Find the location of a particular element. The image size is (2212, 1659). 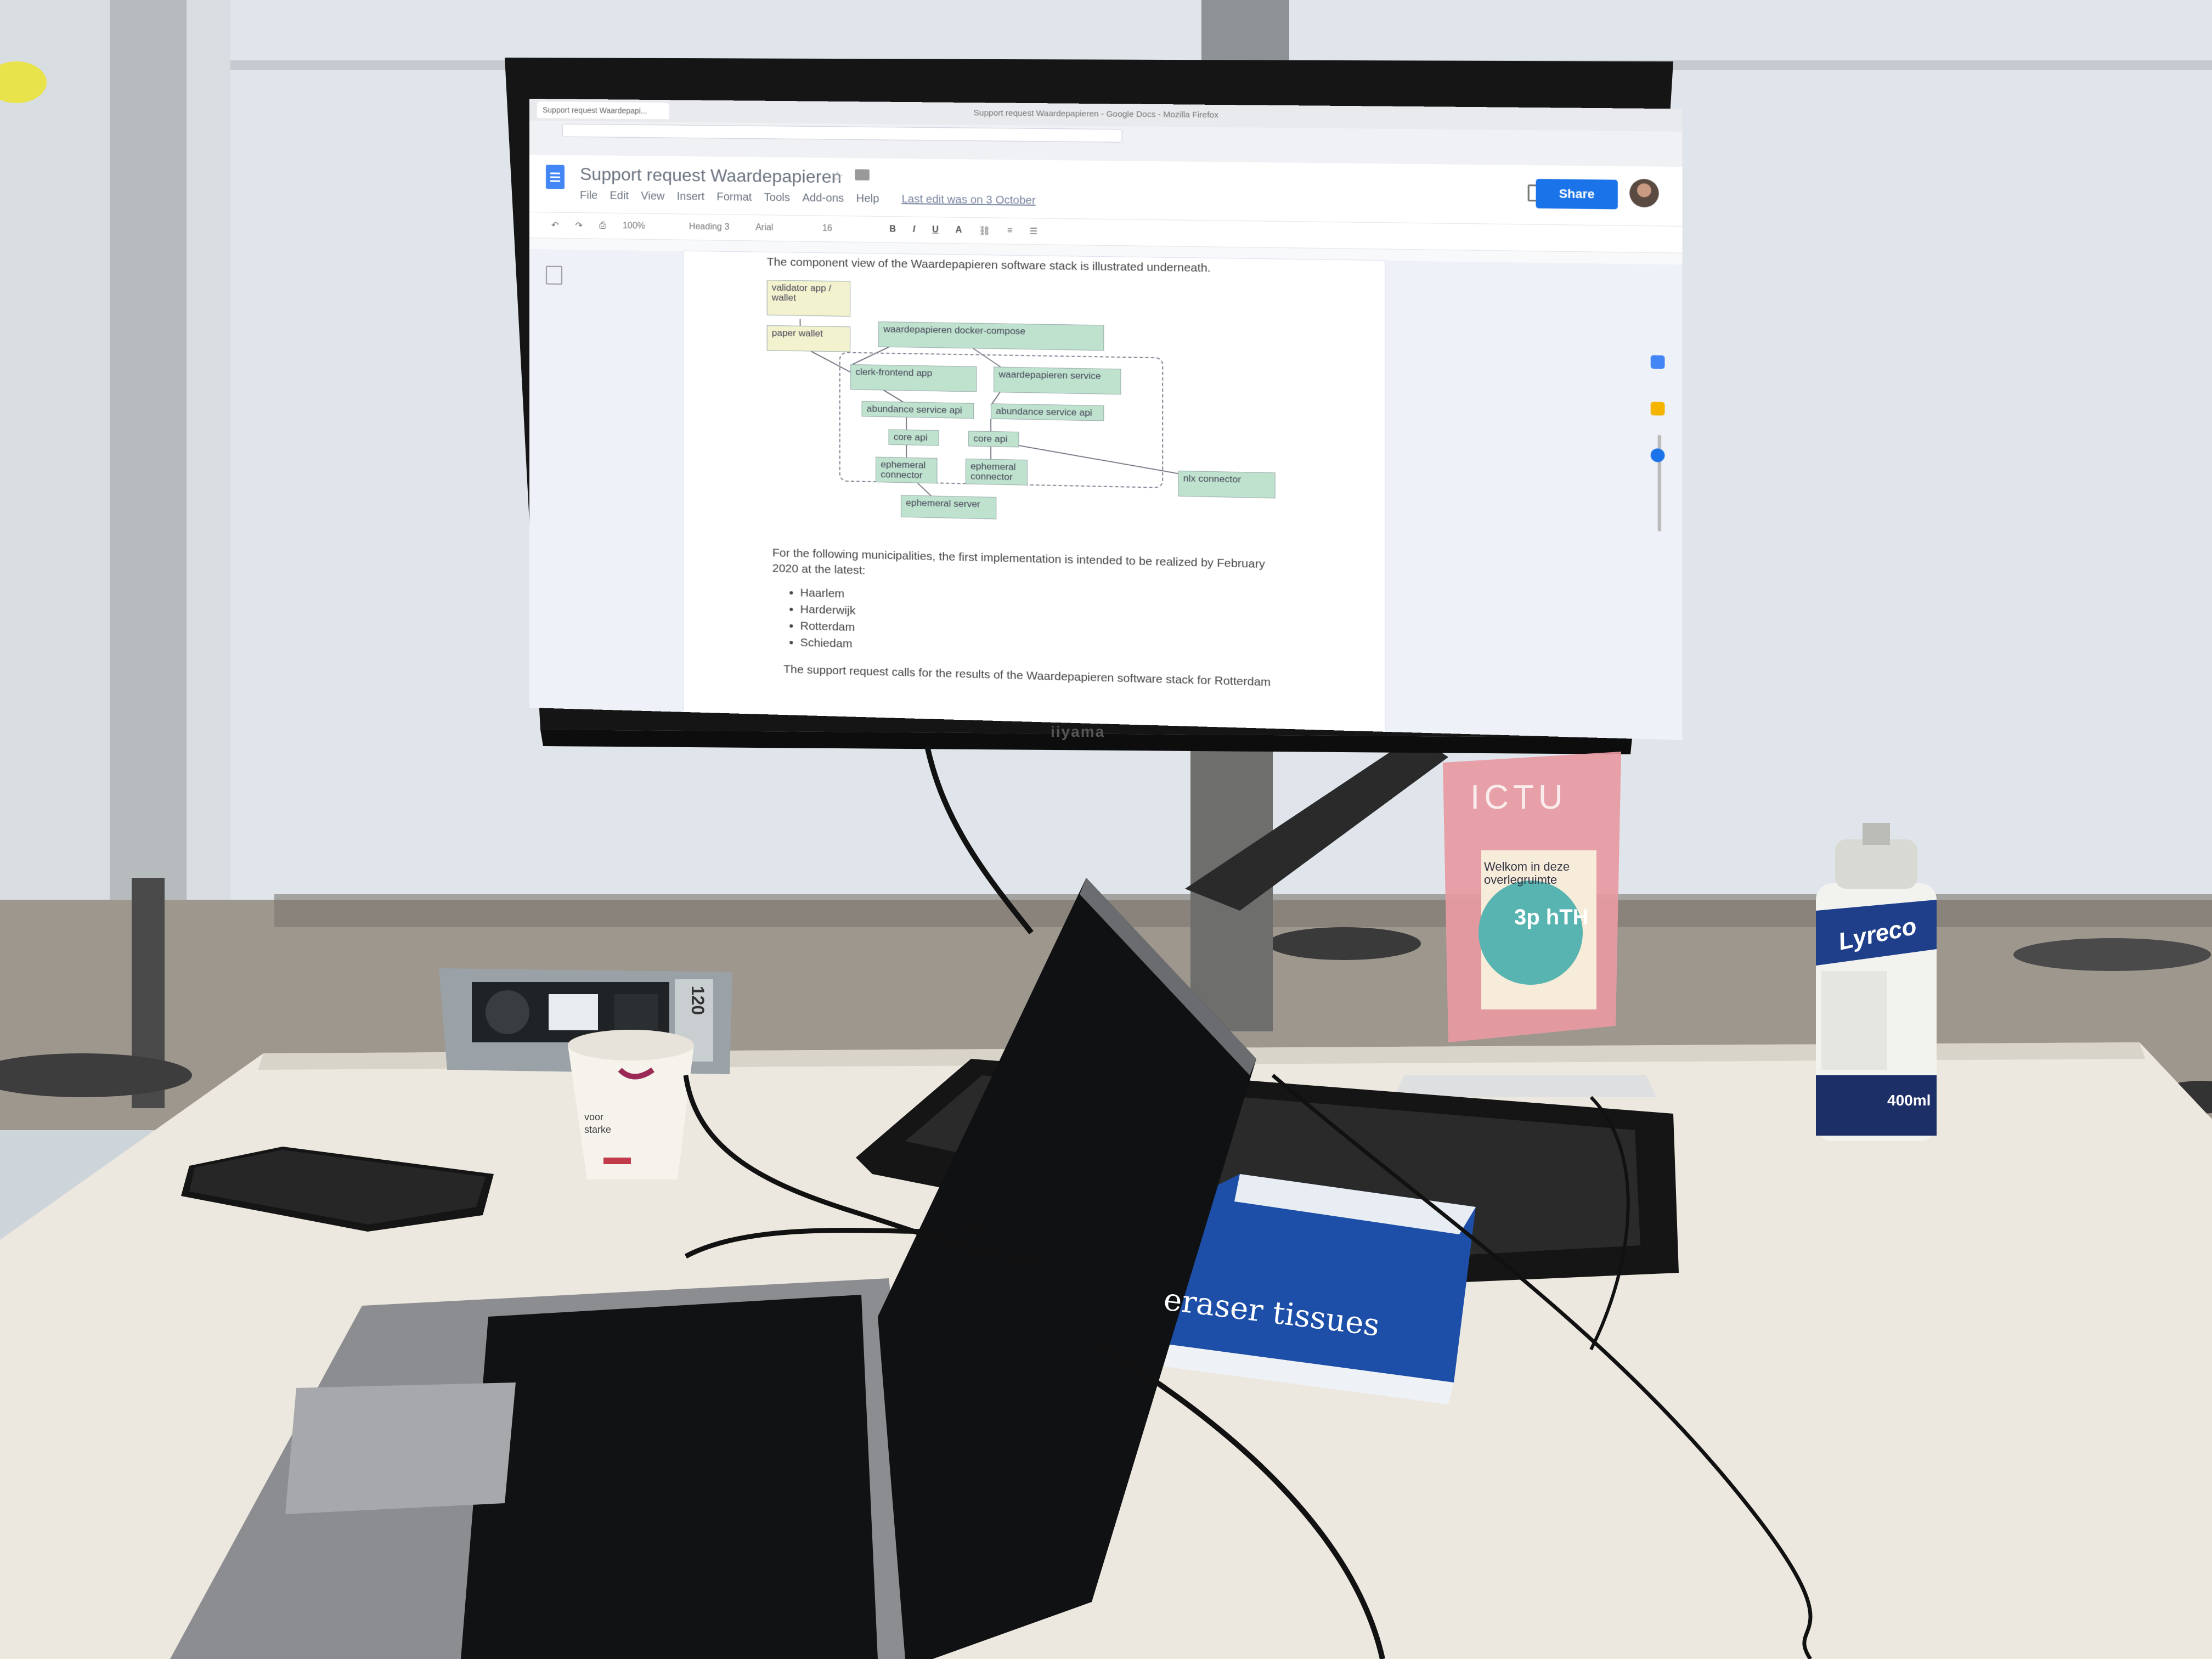

url-input is located at coordinates (842, 133).